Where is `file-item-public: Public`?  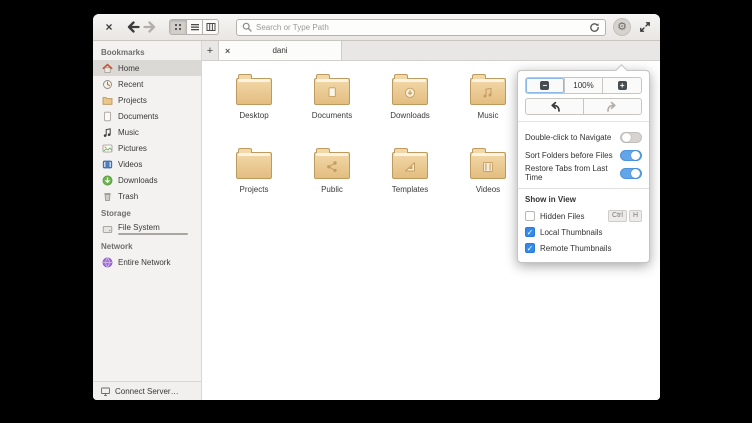 file-item-public: Public is located at coordinates (332, 179).